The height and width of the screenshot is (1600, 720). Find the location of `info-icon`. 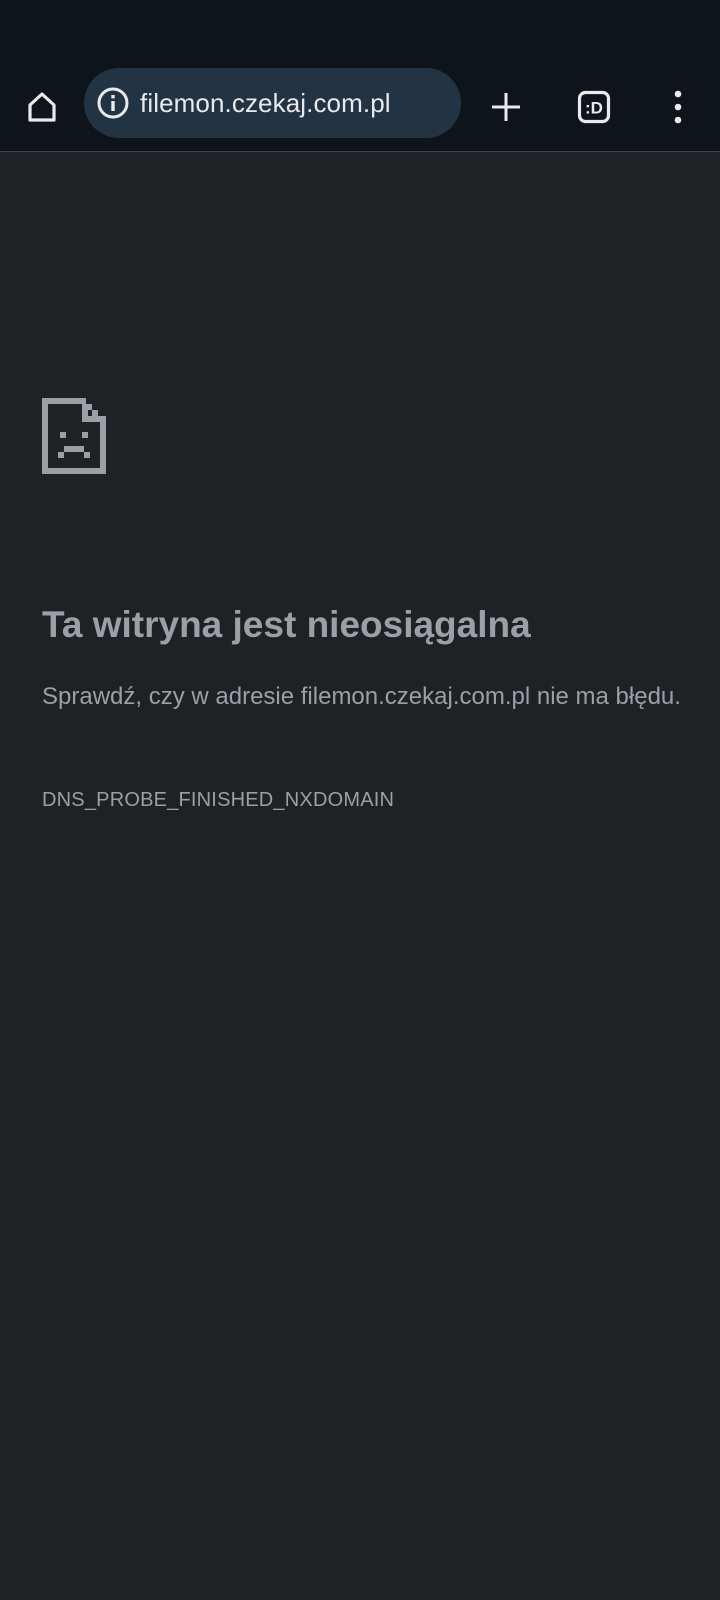

info-icon is located at coordinates (113, 103).